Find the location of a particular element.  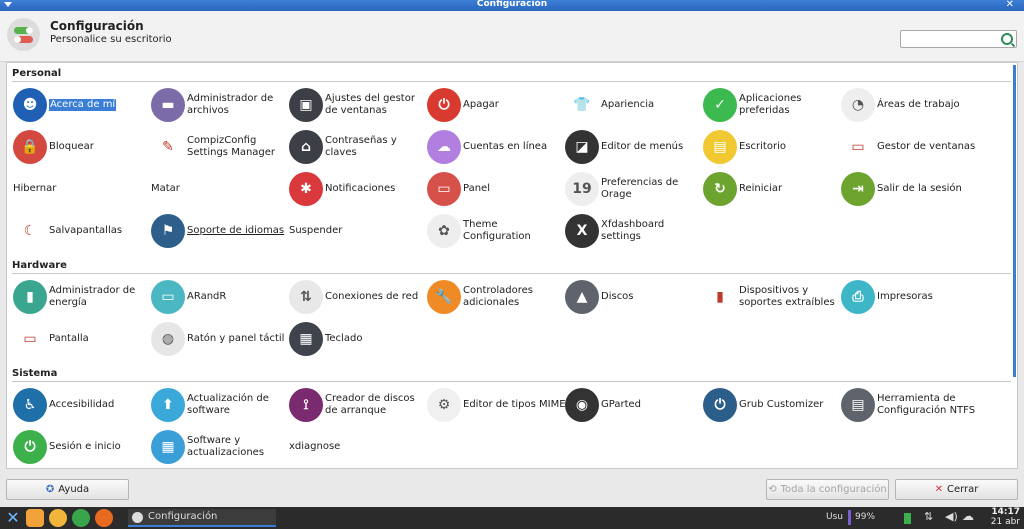

settings-item: ▭ Pantalla is located at coordinates (82, 339).